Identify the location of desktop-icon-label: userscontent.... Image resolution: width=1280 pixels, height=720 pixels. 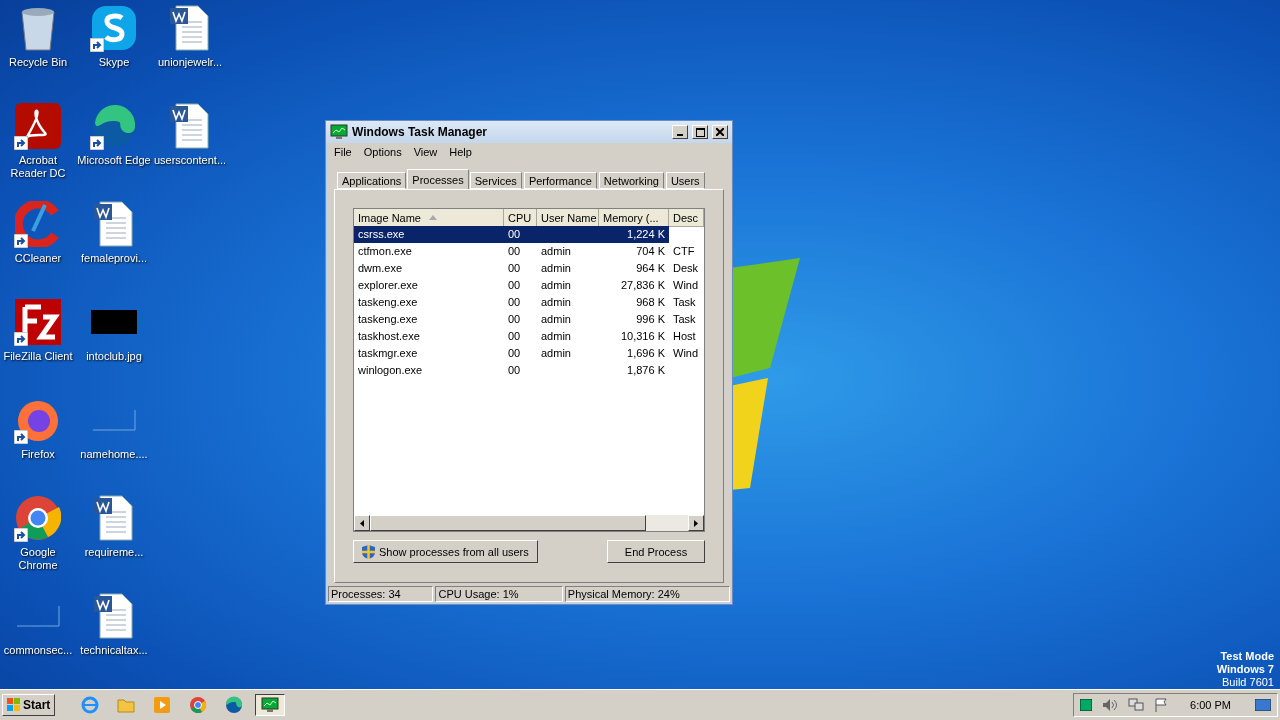
(190, 160).